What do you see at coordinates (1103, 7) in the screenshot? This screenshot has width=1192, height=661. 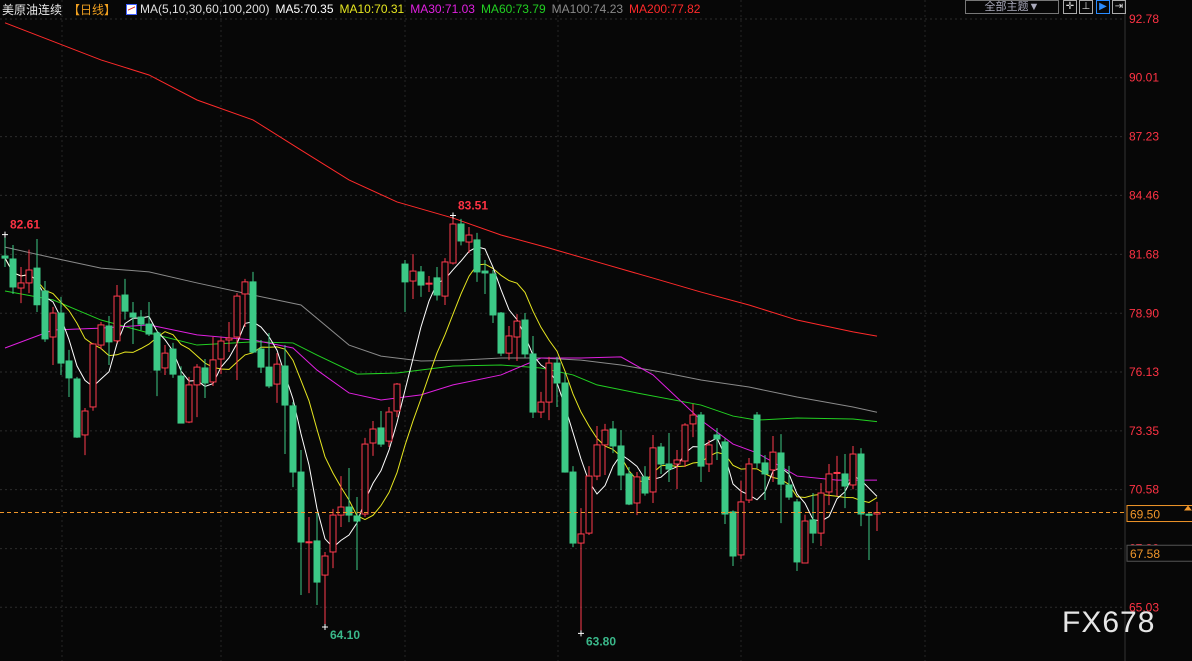 I see `play-forward-icon: ▶` at bounding box center [1103, 7].